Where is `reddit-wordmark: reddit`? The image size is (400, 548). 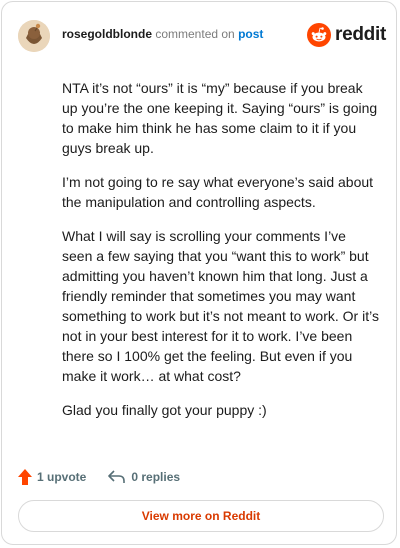 reddit-wordmark: reddit is located at coordinates (360, 34).